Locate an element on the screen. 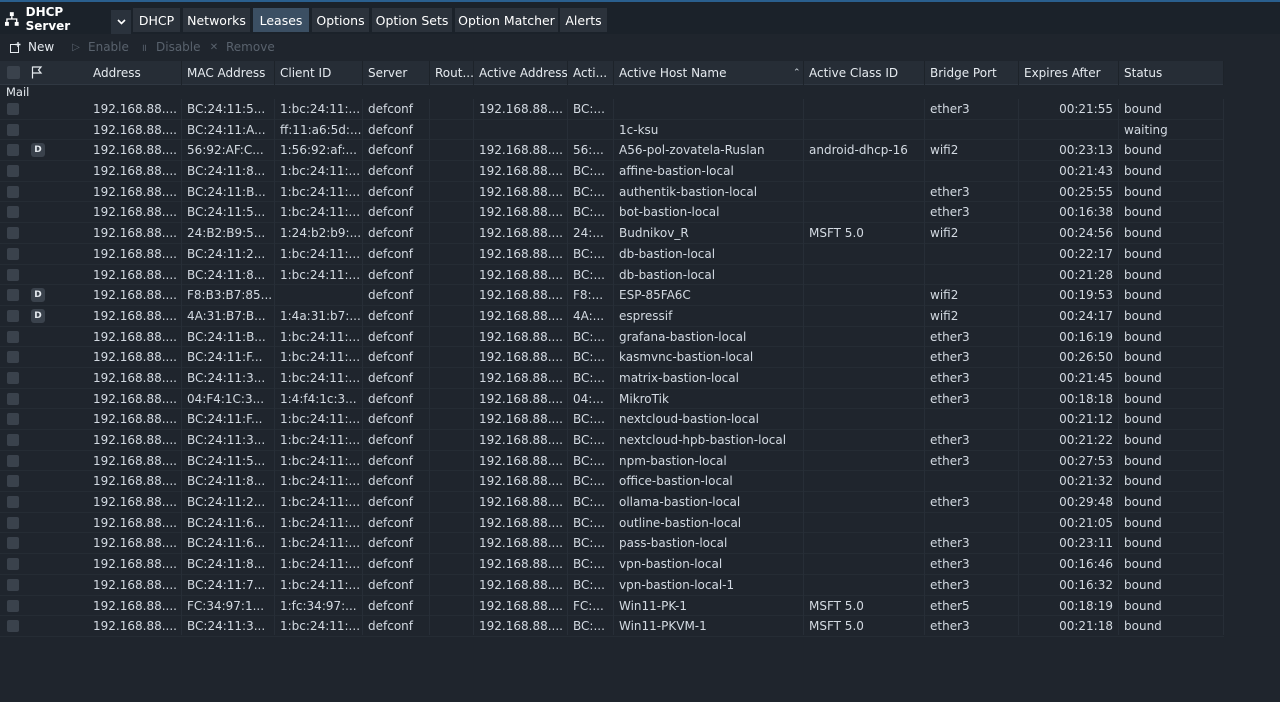 The width and height of the screenshot is (1280, 702). chevron-down-icon is located at coordinates (121, 22).